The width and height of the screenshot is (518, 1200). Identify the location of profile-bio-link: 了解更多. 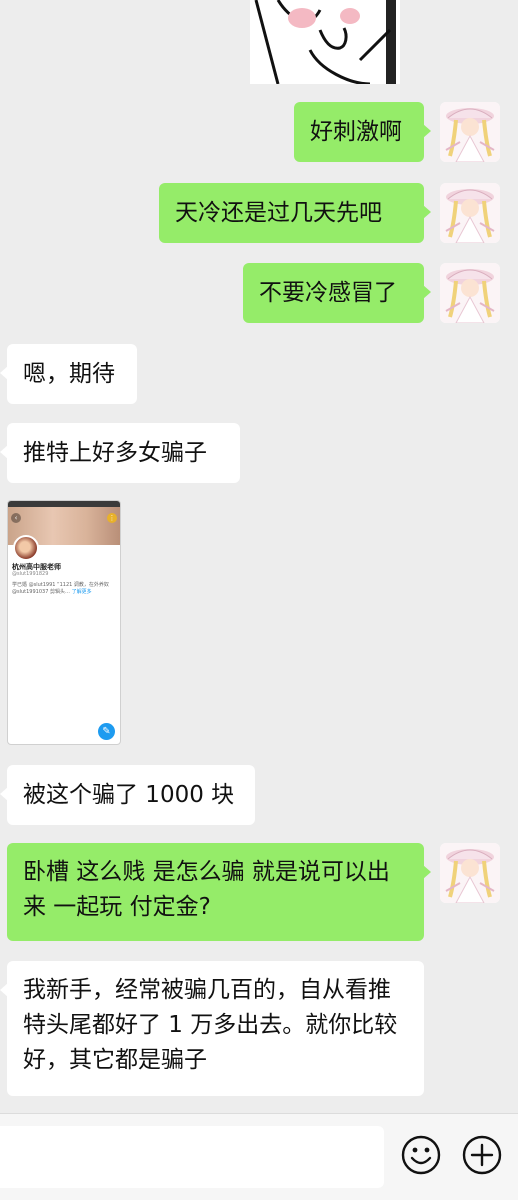
(81, 592).